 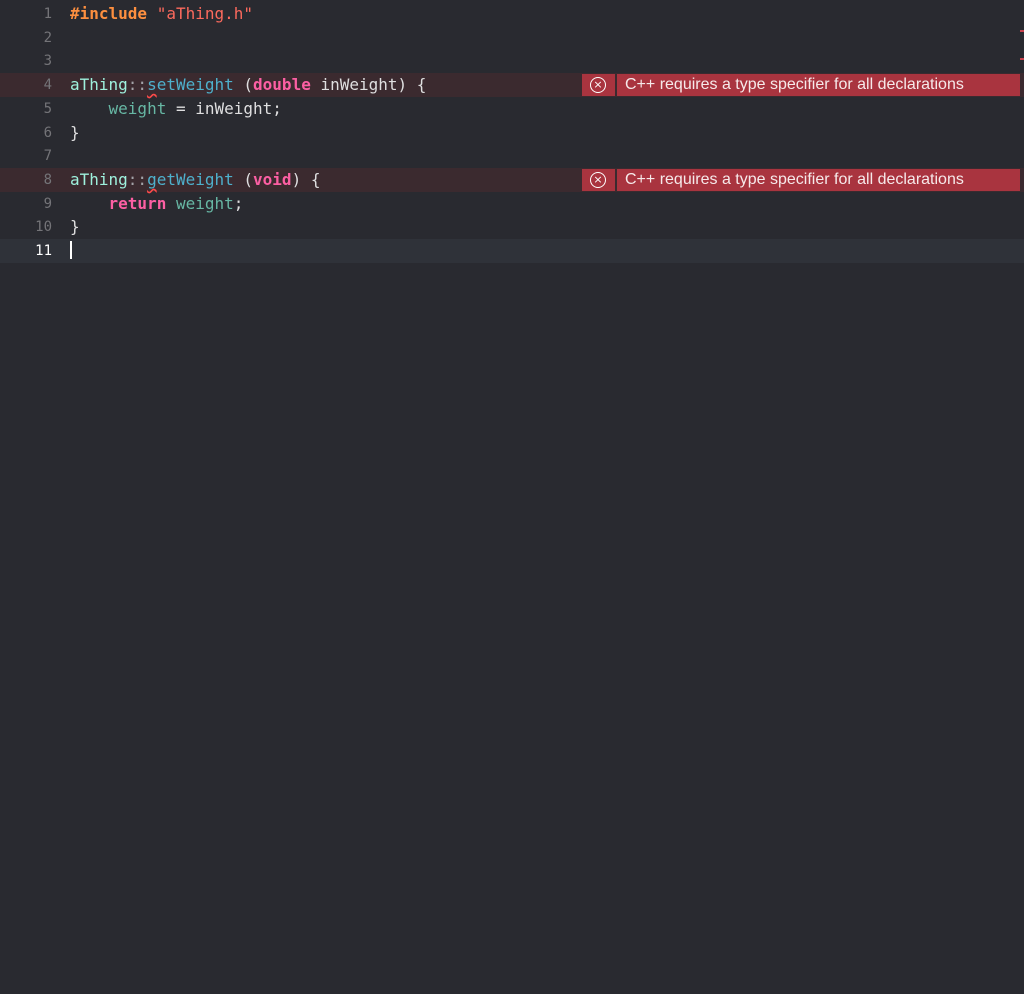 What do you see at coordinates (238, 203) in the screenshot?
I see `code-token: ;` at bounding box center [238, 203].